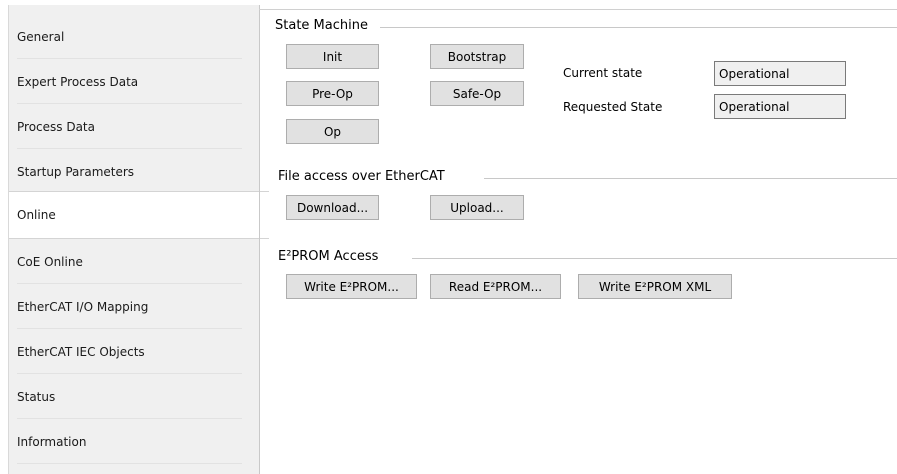 The image size is (897, 474). What do you see at coordinates (780, 106) in the screenshot?
I see `requested-state-field: Operational` at bounding box center [780, 106].